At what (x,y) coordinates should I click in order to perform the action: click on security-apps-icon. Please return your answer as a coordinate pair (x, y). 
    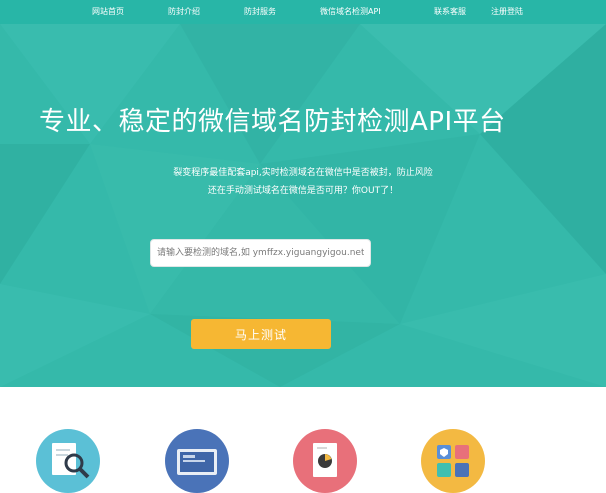
    Looking at the image, I should click on (453, 461).